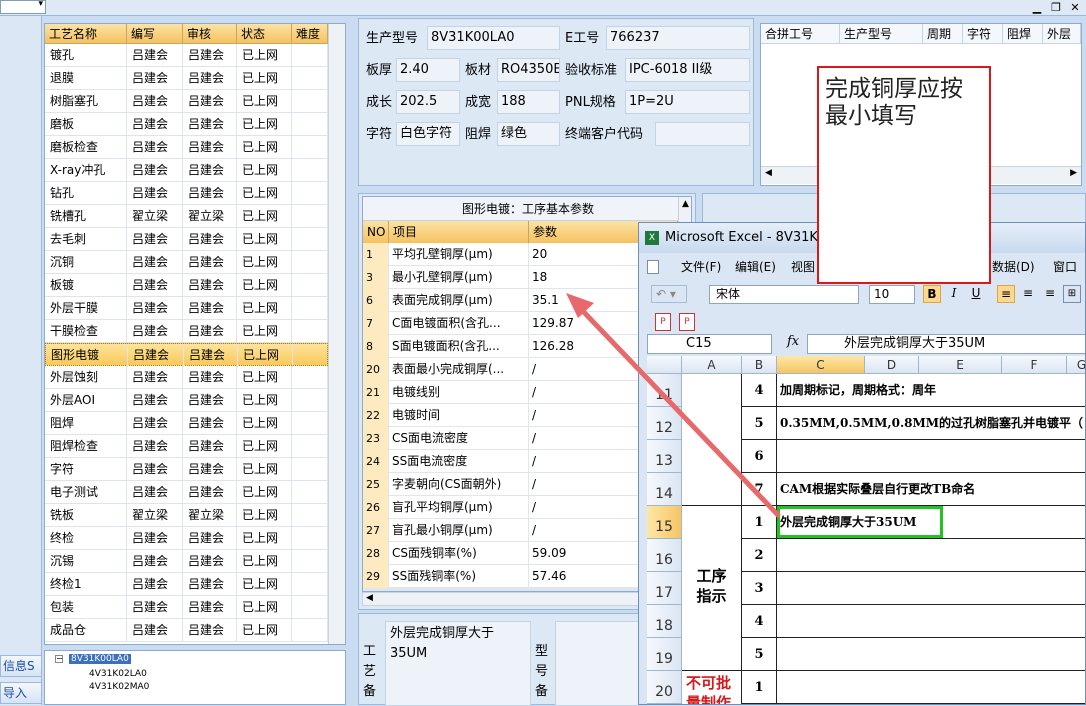 This screenshot has width=1086, height=706. What do you see at coordinates (1050, 294) in the screenshot?
I see `align-right-icon: ≡` at bounding box center [1050, 294].